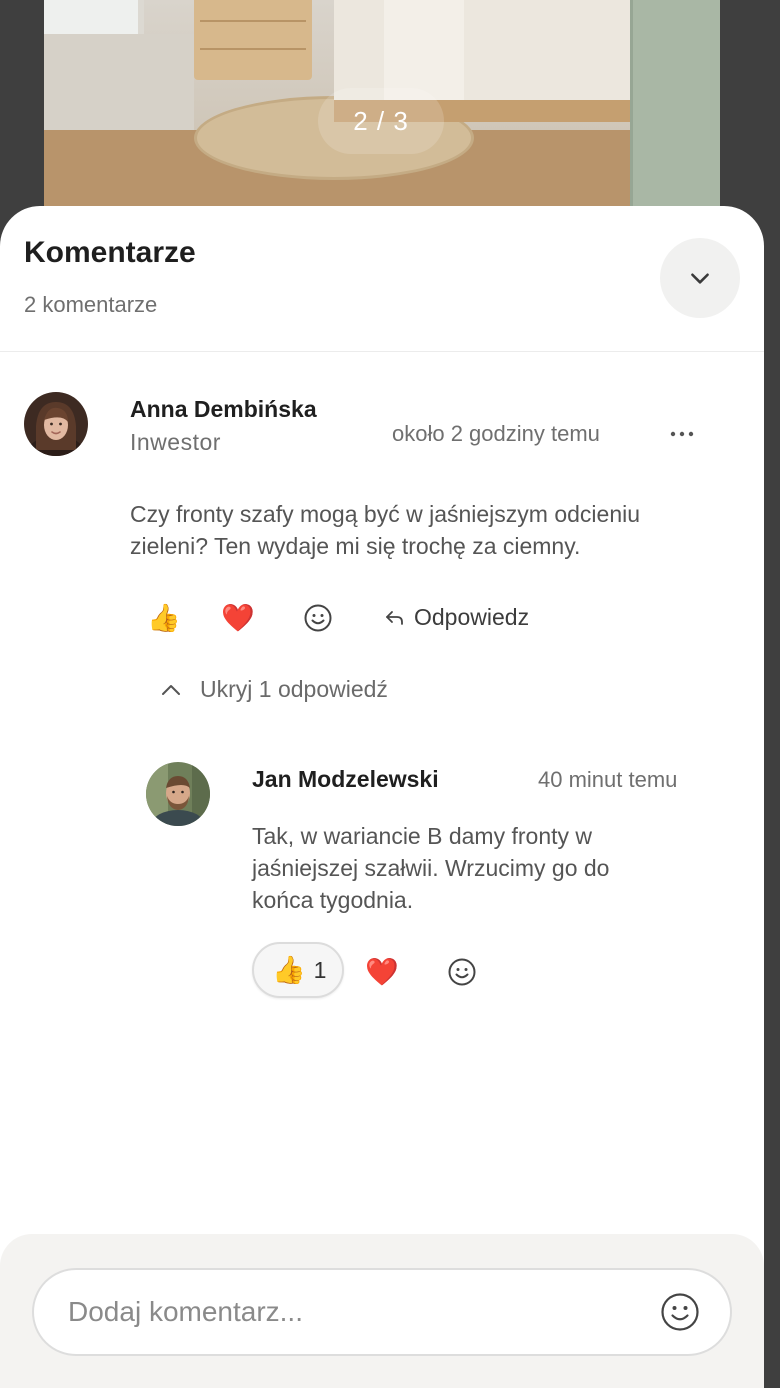 This screenshot has height=1388, width=780. Describe the element at coordinates (94, 17) in the screenshot. I see `photo-window` at that location.